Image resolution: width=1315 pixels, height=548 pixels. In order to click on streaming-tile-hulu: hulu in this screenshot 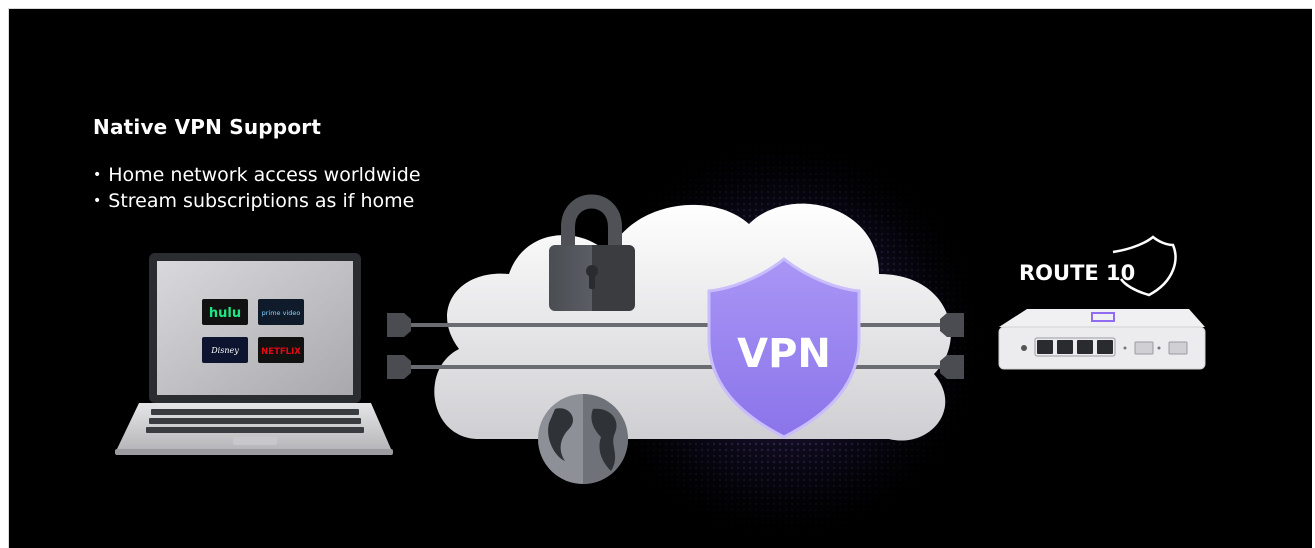, I will do `click(225, 312)`.